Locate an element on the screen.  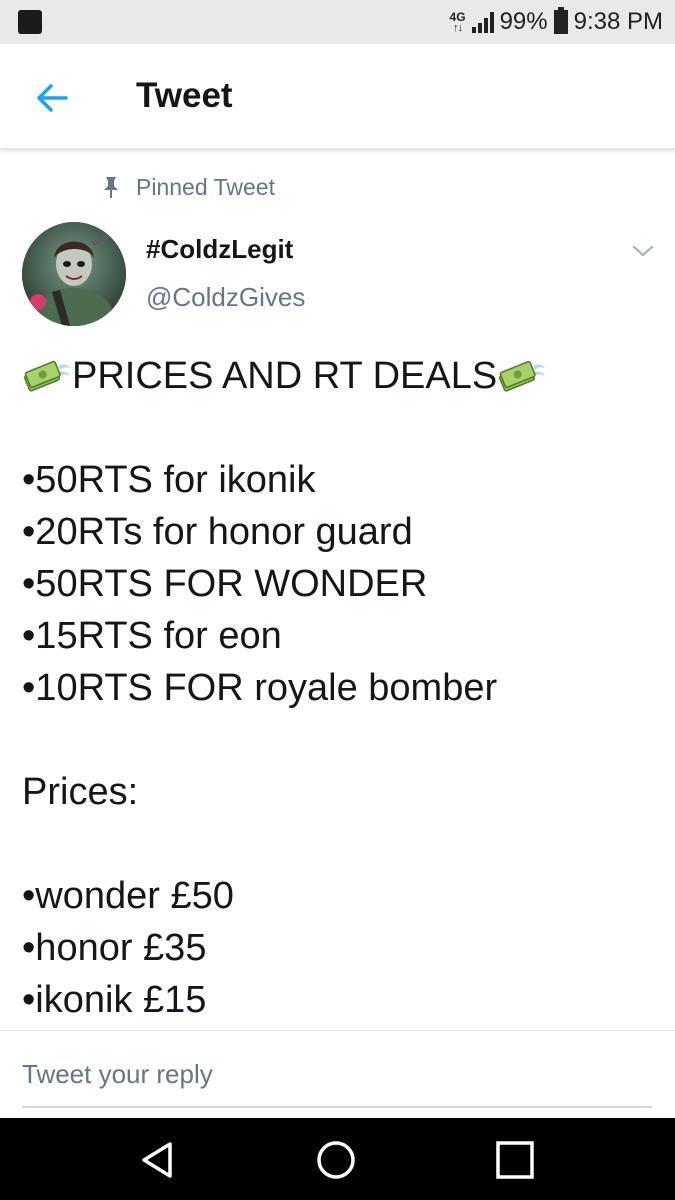
page-title: Tweet is located at coordinates (184, 95).